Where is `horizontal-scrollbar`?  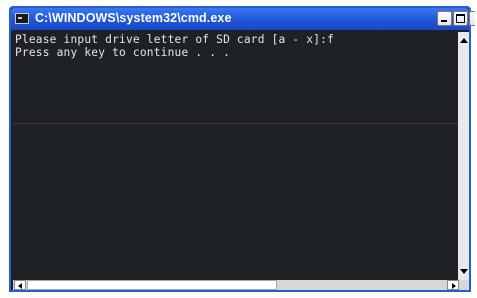 horizontal-scrollbar is located at coordinates (241, 285).